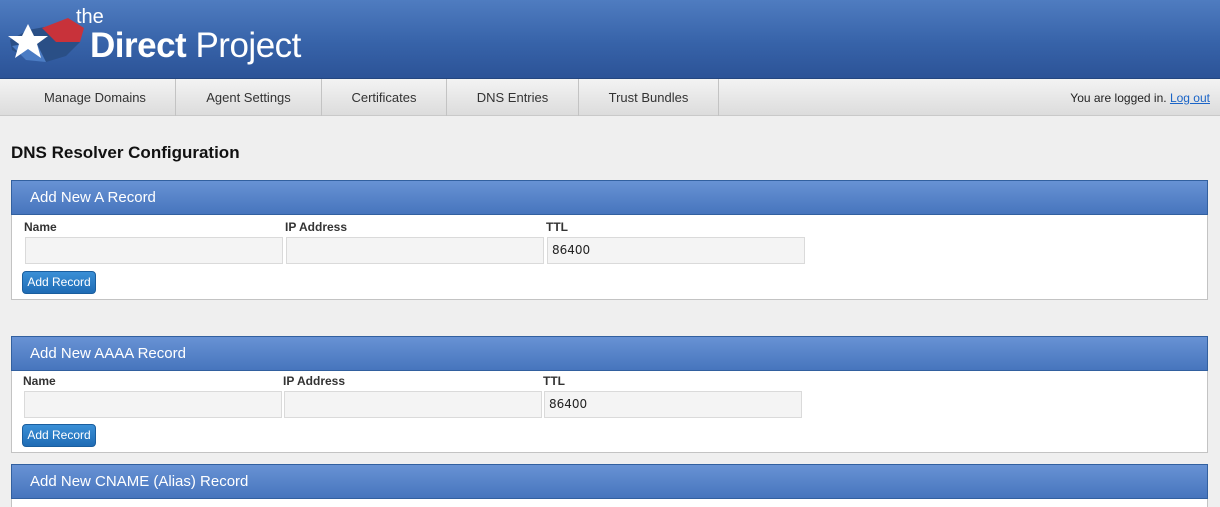 This screenshot has height=507, width=1220. Describe the element at coordinates (95, 97) in the screenshot. I see `nav-item-manage-domains: Manage Domains` at that location.